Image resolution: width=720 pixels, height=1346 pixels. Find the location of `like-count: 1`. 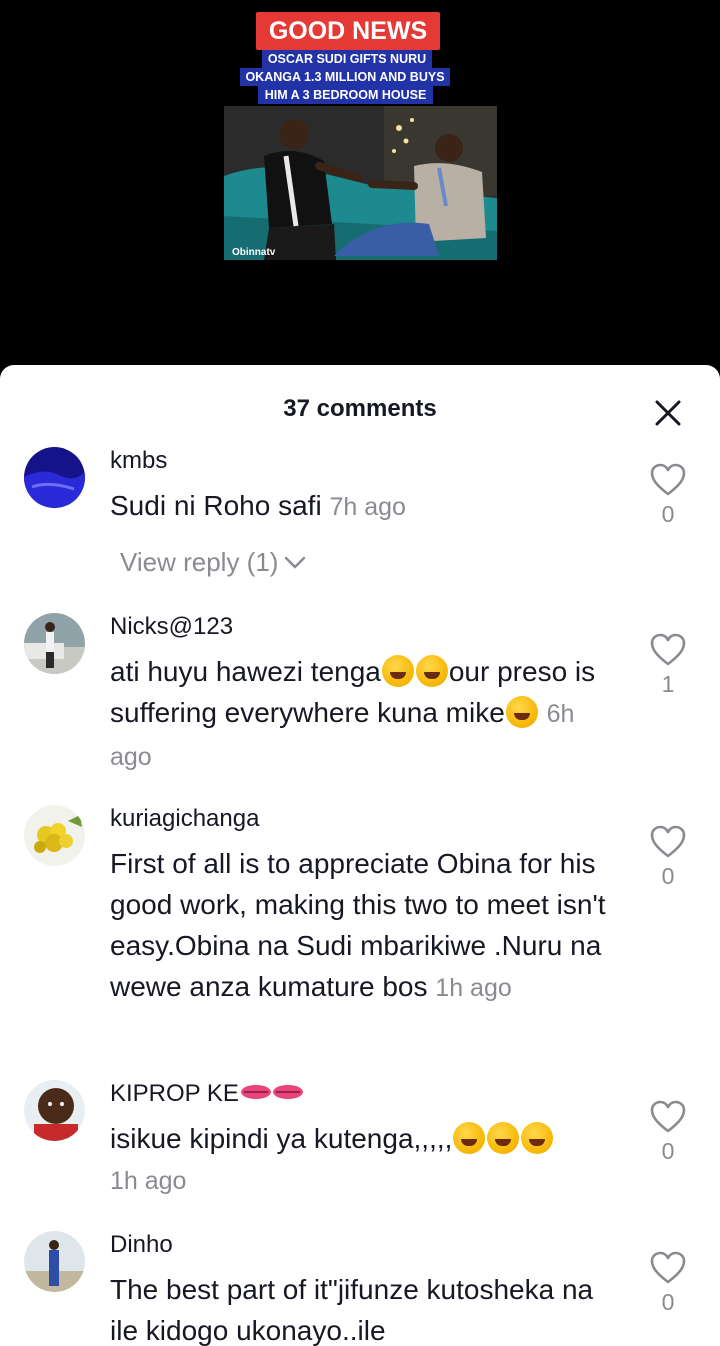

like-count: 1 is located at coordinates (668, 684).